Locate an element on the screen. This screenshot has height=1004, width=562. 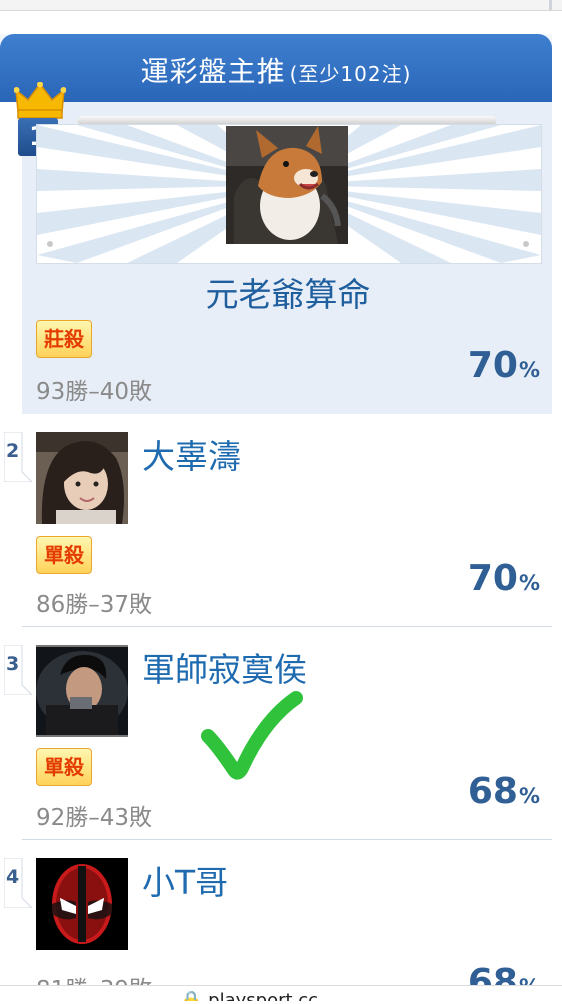
win-percentage: 68% is located at coordinates (504, 791).